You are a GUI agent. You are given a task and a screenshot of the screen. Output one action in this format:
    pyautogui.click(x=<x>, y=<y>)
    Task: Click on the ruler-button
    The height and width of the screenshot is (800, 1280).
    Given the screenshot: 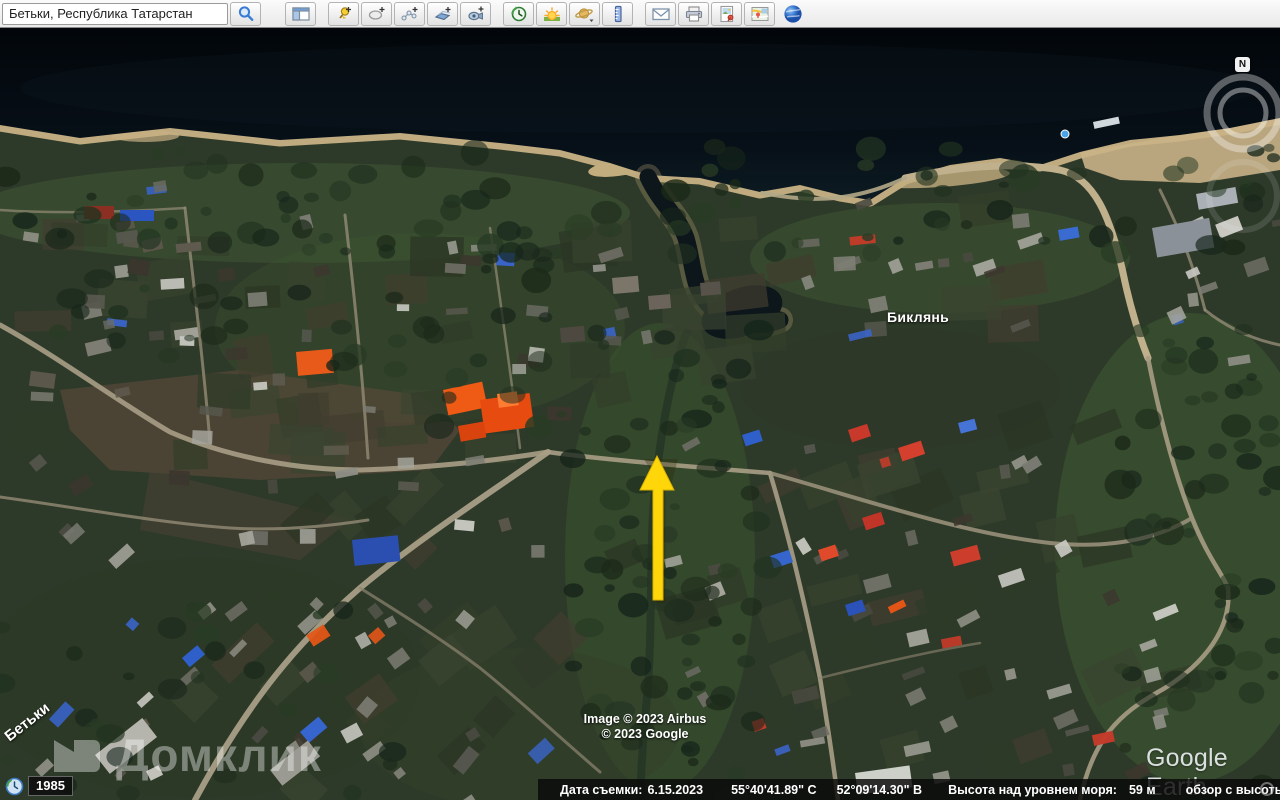 What is the action you would take?
    pyautogui.click(x=617, y=13)
    